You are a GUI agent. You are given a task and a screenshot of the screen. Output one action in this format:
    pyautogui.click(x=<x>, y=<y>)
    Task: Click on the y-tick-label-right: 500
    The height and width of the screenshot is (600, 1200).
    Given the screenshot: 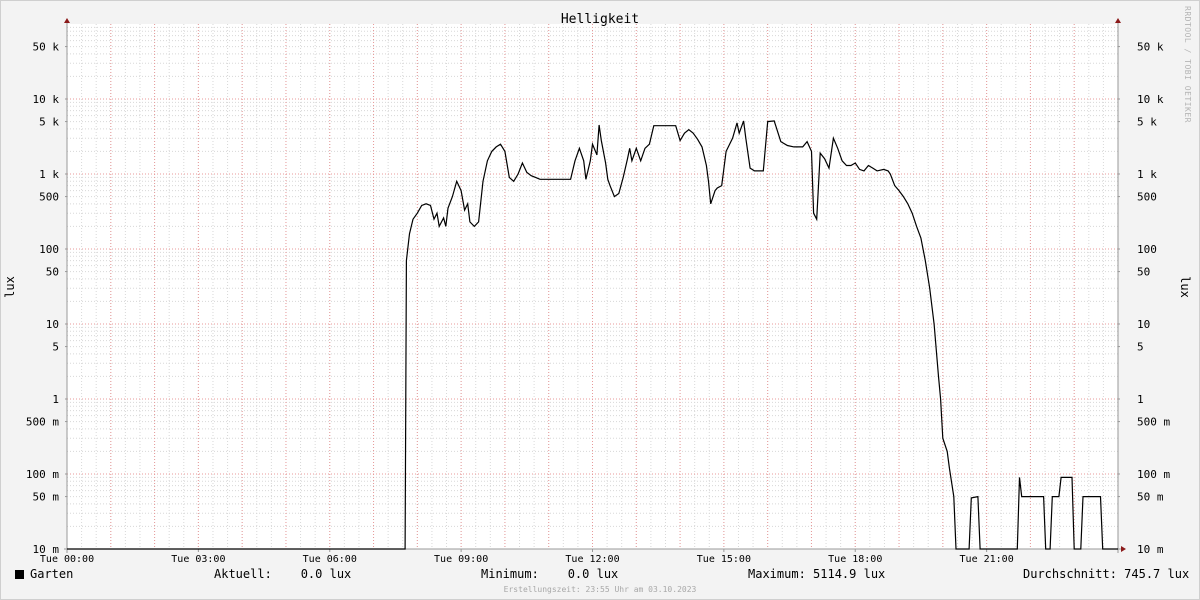 What is the action you would take?
    pyautogui.click(x=1147, y=197)
    